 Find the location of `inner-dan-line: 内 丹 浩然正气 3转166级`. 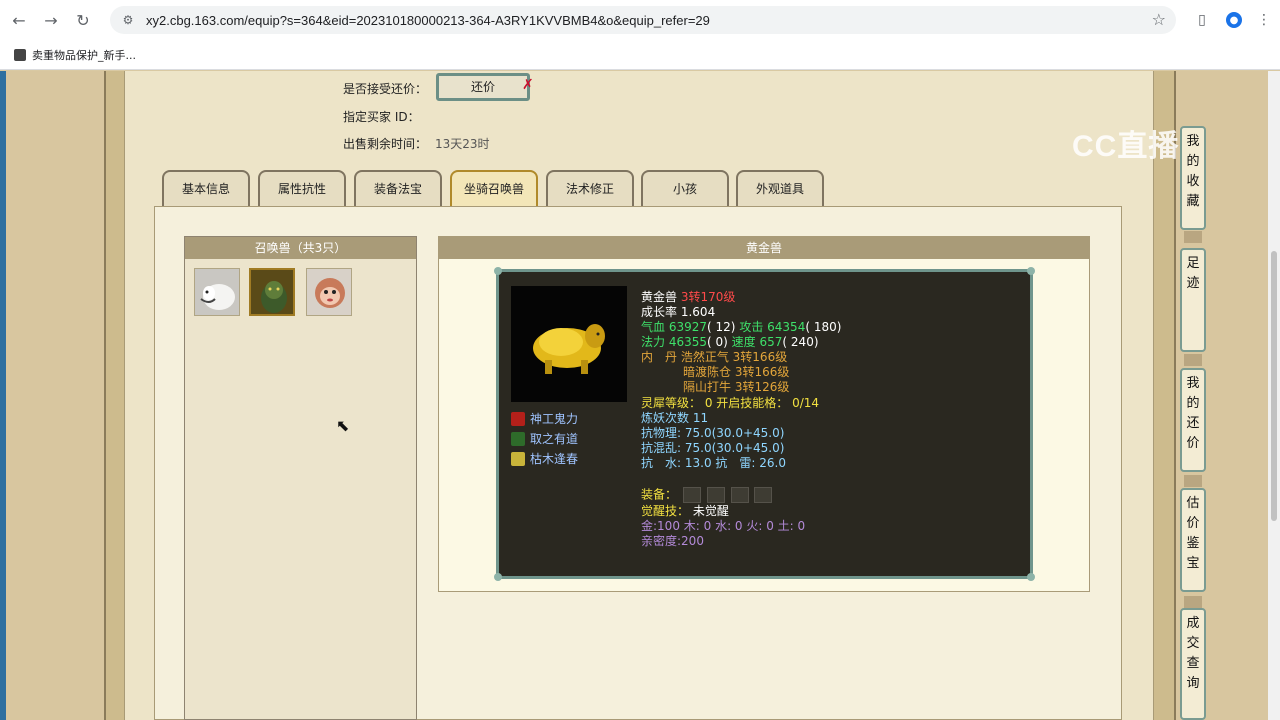

inner-dan-line: 内 丹 浩然正气 3转166级 is located at coordinates (714, 357).